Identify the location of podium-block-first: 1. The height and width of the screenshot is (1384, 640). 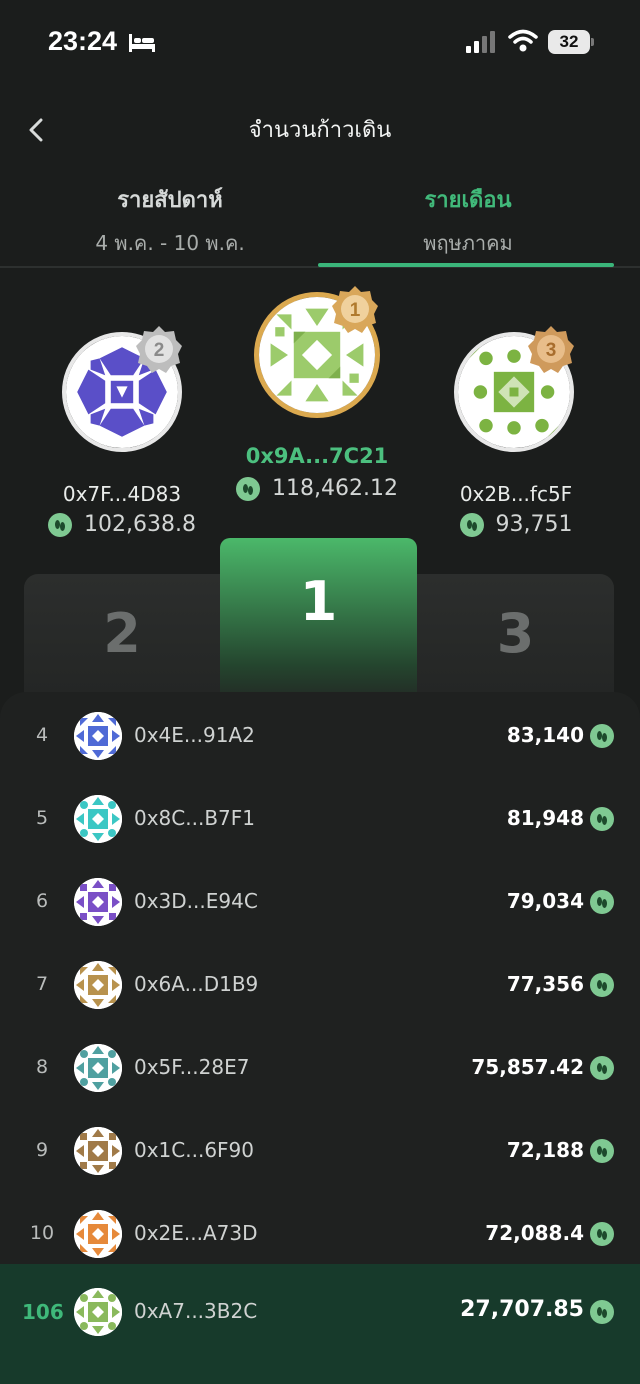
(318, 623).